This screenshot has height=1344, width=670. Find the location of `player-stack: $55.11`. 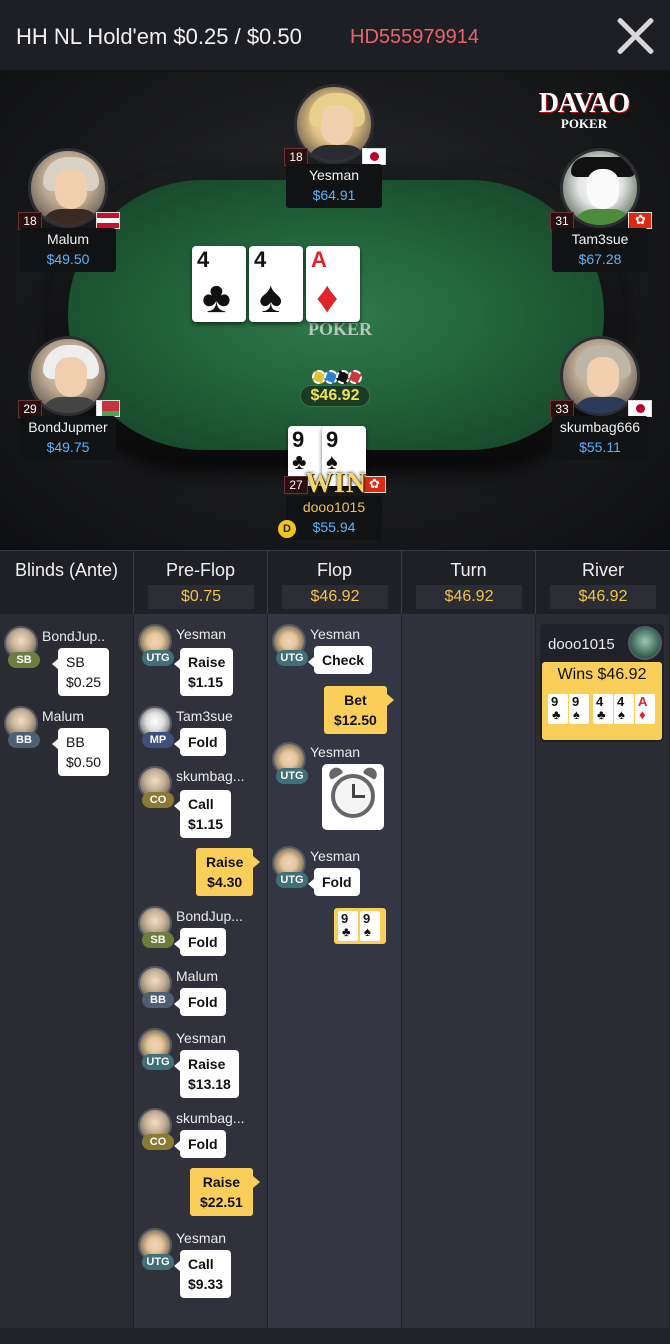

player-stack: $55.11 is located at coordinates (600, 447).